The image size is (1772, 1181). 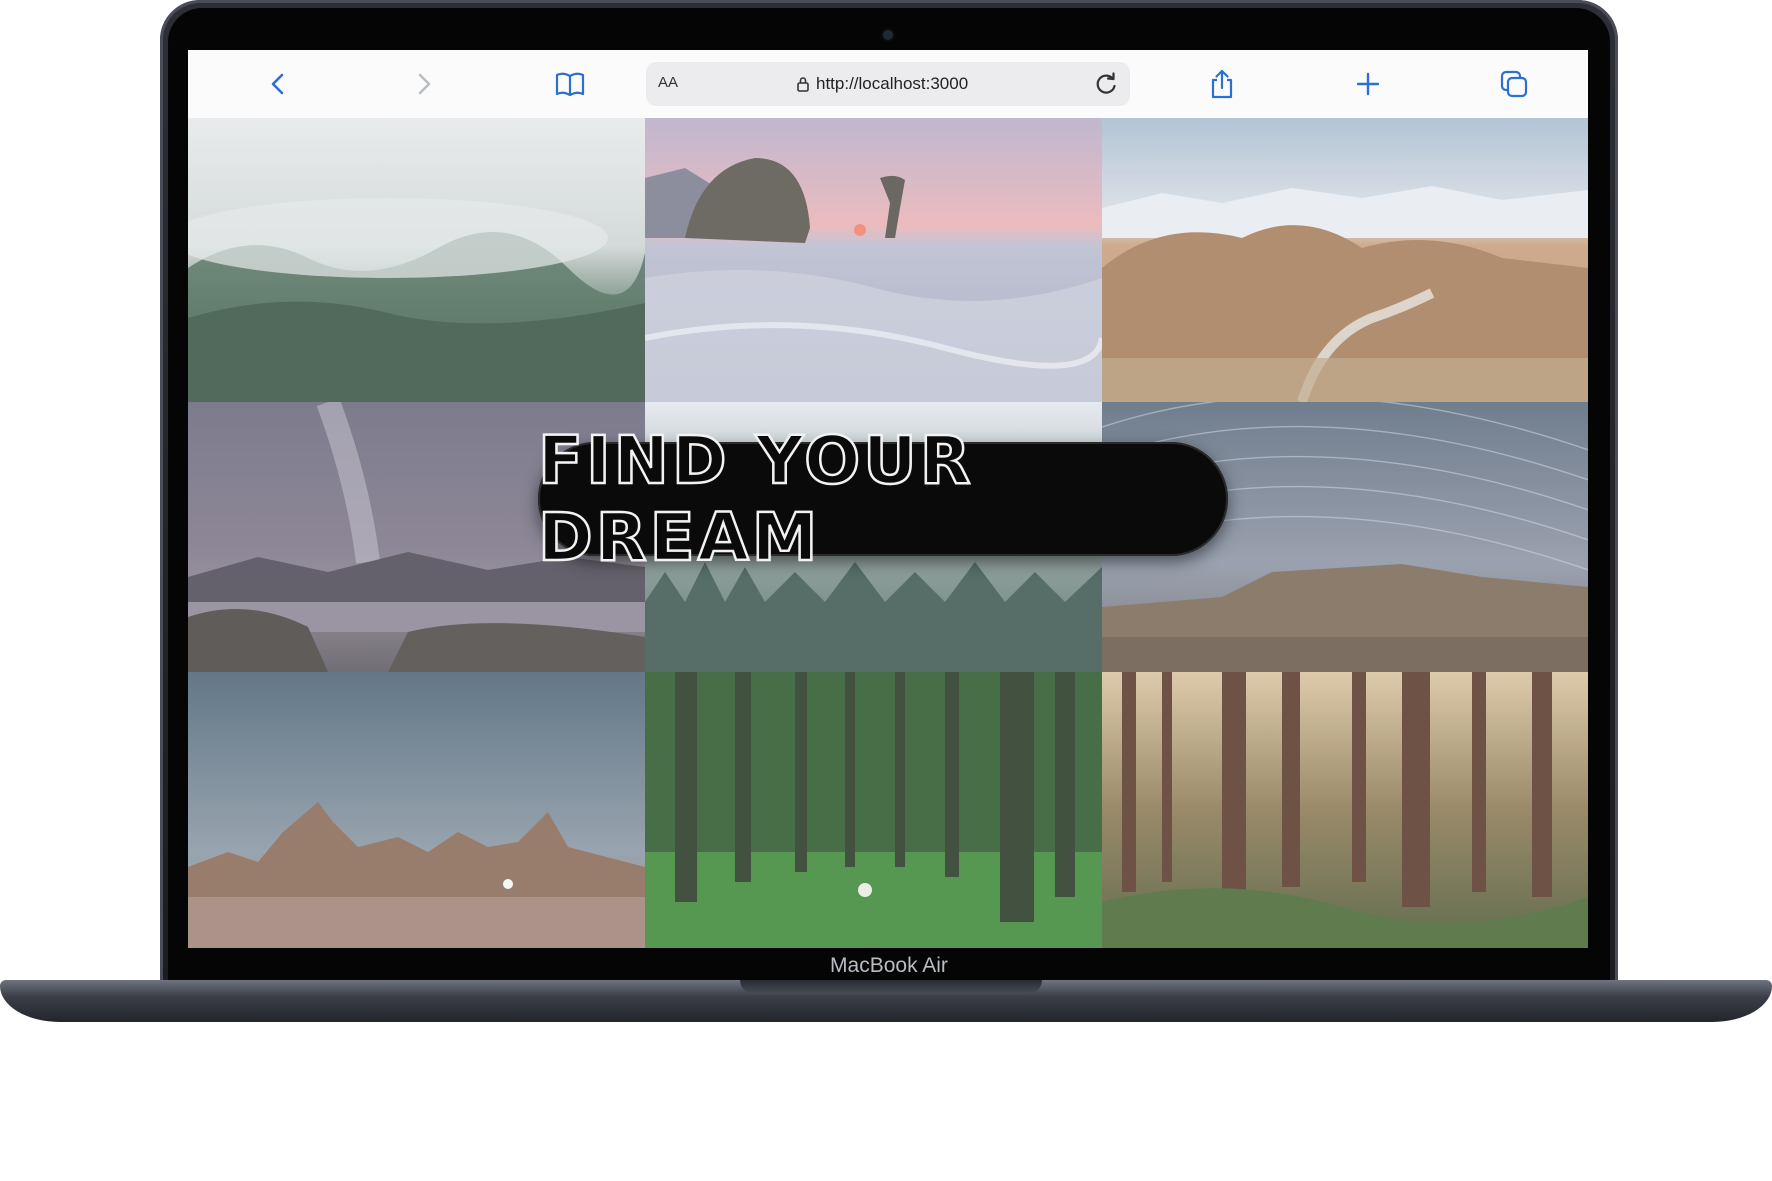 I want to click on address-bar: AA http://localhost:3000, so click(x=888, y=84).